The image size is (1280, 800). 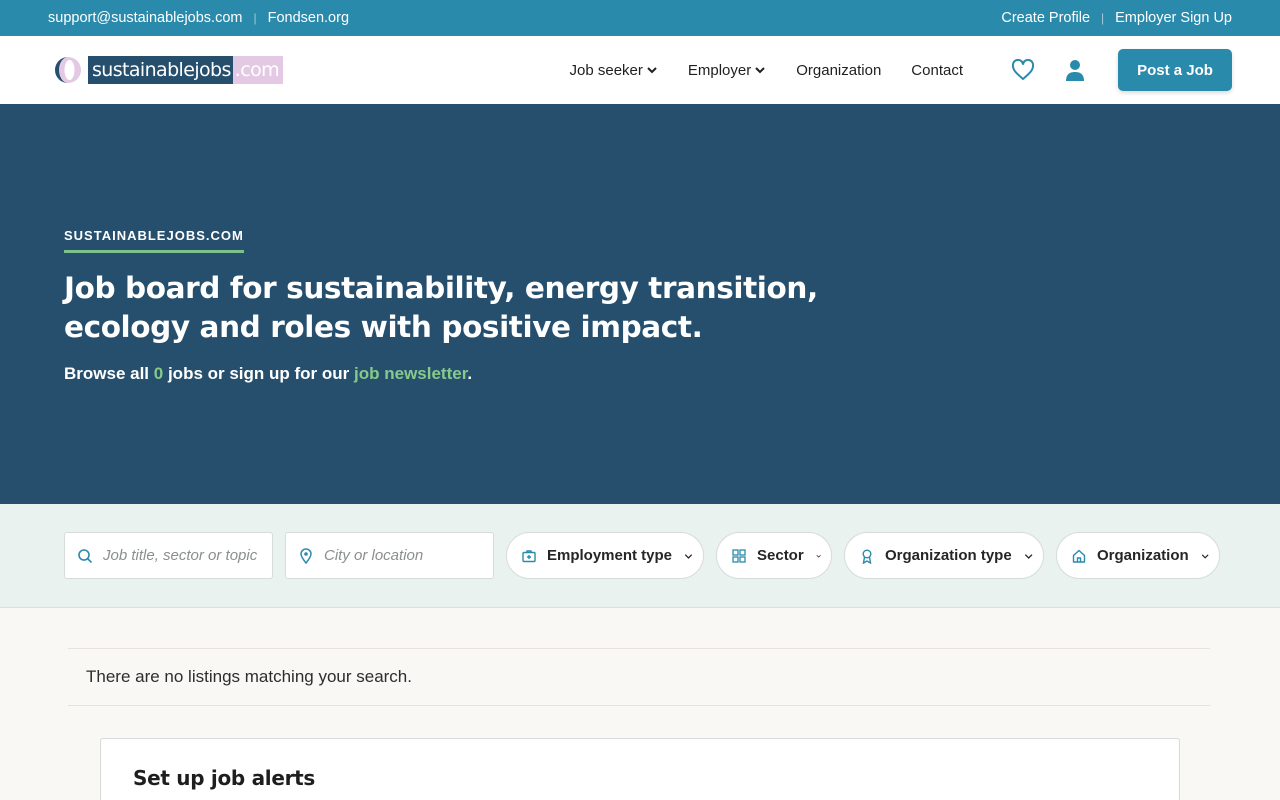 What do you see at coordinates (158, 373) in the screenshot?
I see `job-count: 0` at bounding box center [158, 373].